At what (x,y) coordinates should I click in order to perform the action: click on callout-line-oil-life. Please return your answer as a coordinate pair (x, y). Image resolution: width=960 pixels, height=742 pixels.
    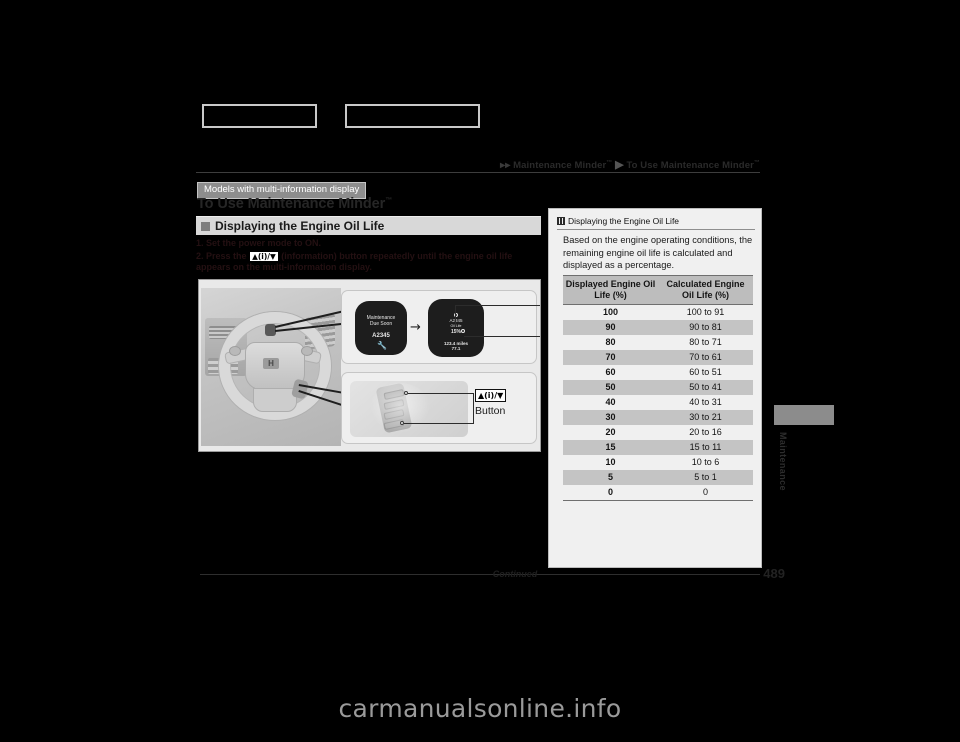
    Looking at the image, I should click on (502, 336).